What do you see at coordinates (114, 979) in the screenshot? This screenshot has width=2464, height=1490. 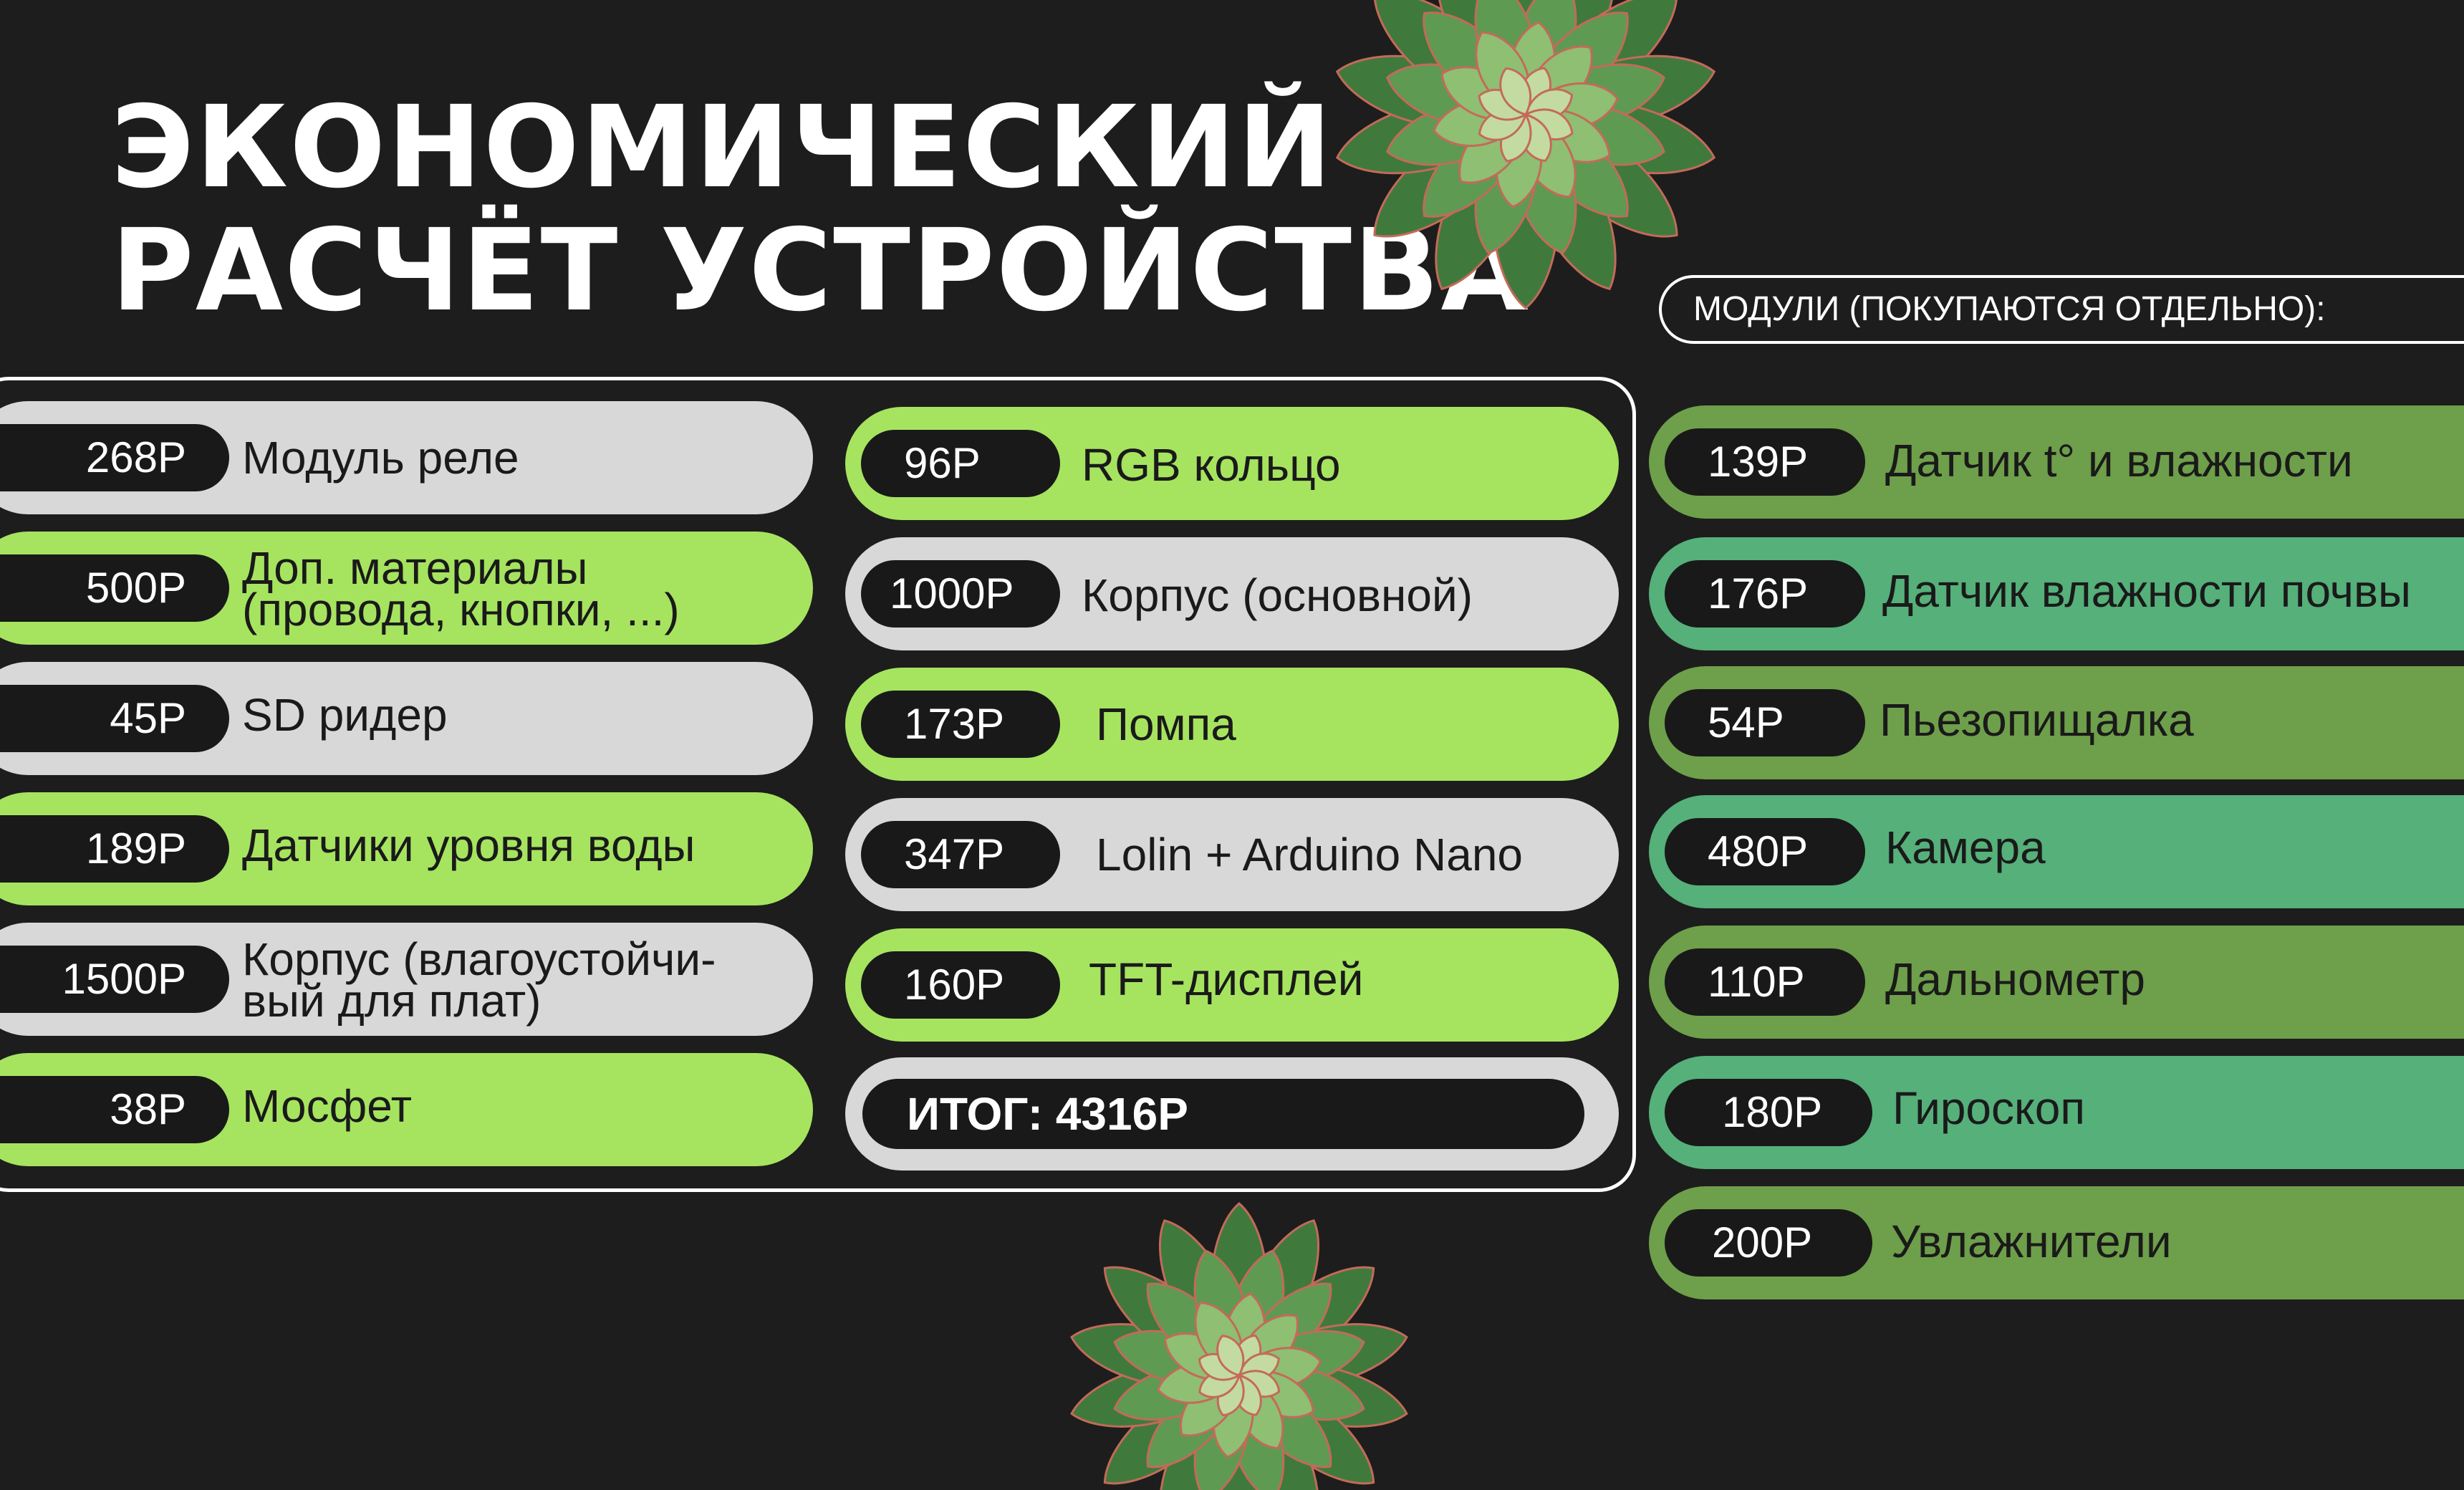 I see `price-pill: 1500Р` at bounding box center [114, 979].